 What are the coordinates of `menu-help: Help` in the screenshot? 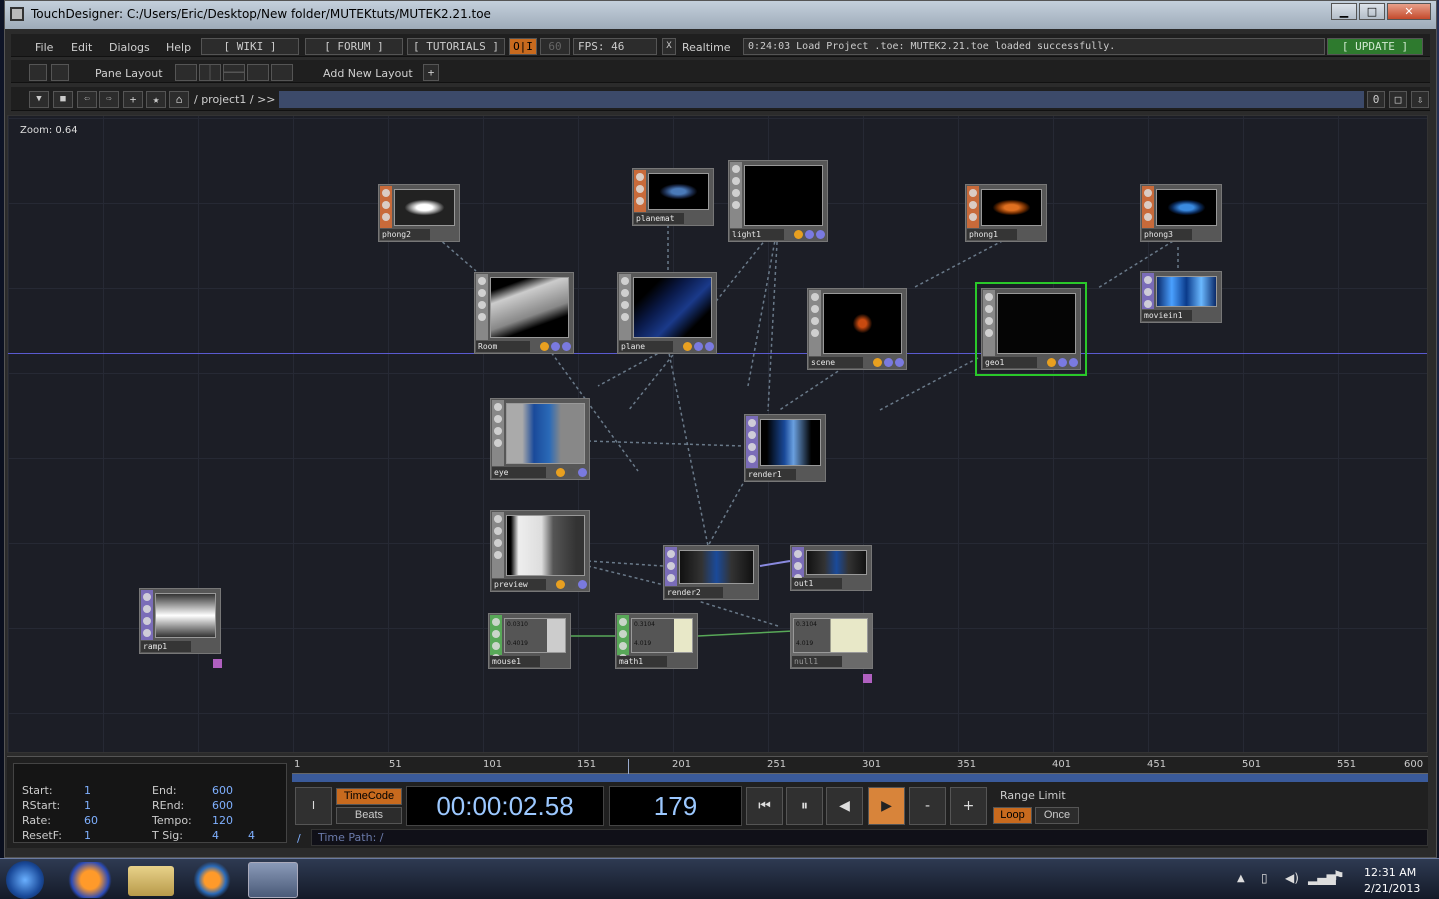 It's located at (178, 47).